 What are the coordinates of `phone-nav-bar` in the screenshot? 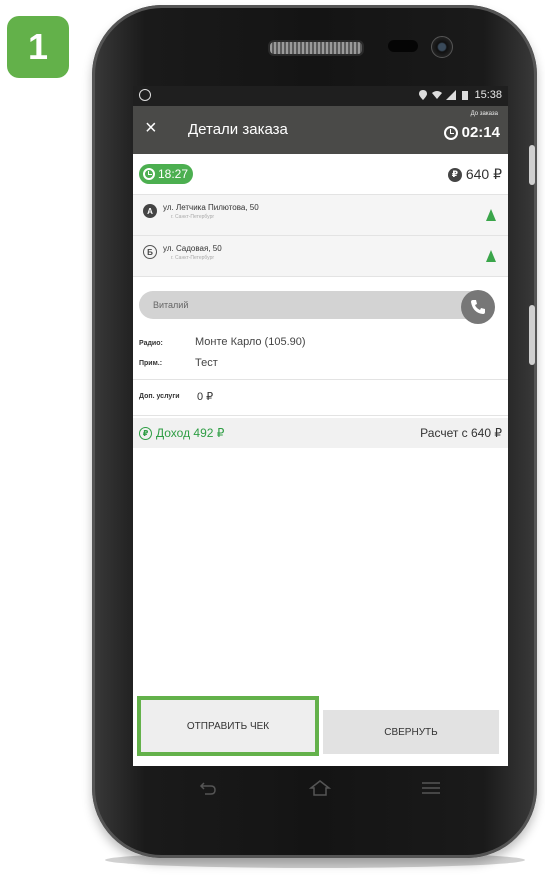 It's located at (320, 788).